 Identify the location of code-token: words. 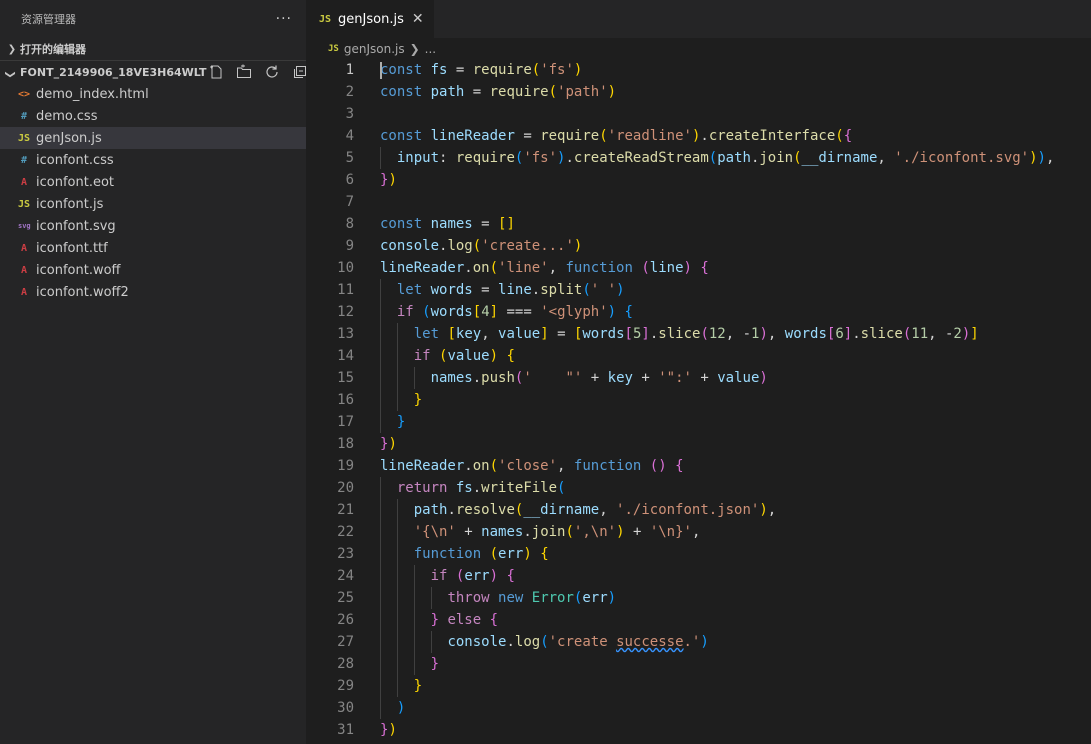
(805, 334).